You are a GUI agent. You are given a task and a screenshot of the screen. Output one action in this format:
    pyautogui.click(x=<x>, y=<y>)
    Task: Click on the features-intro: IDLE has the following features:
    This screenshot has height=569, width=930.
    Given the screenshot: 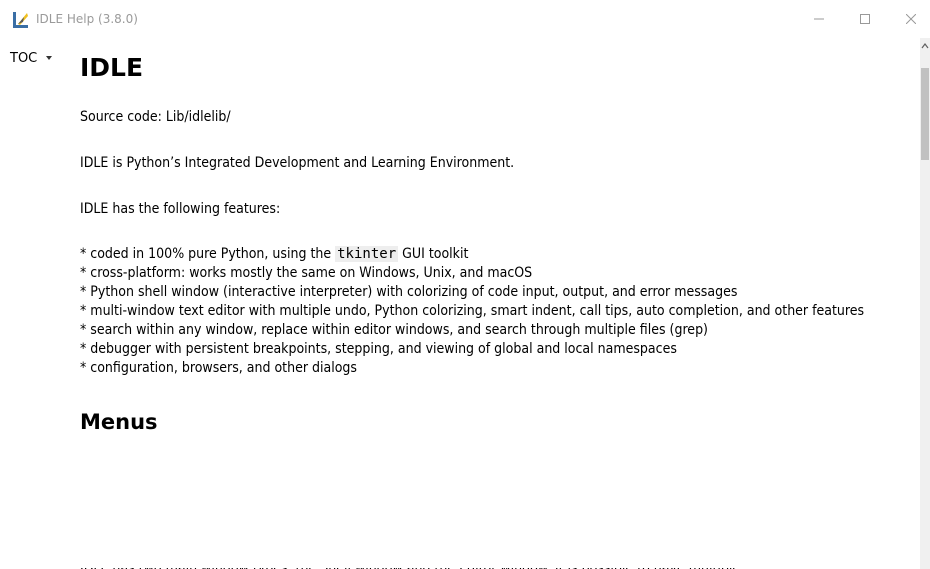 What is the action you would take?
    pyautogui.click(x=180, y=209)
    